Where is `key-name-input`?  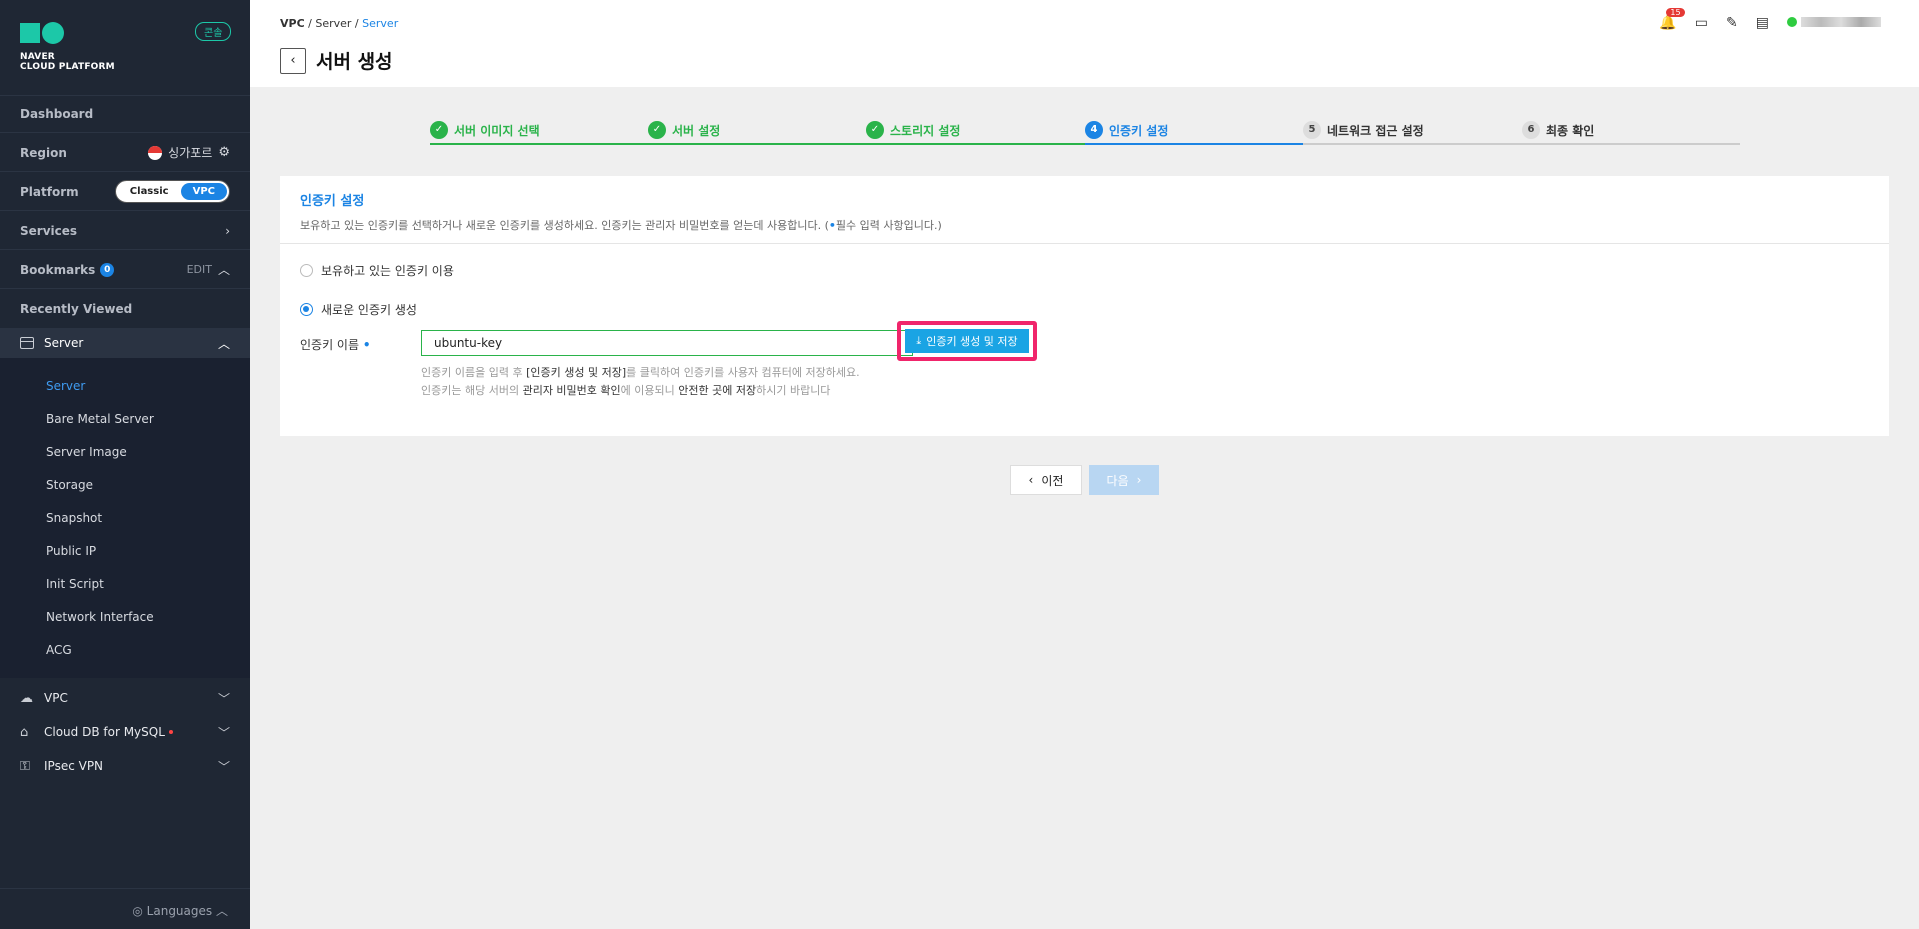 key-name-input is located at coordinates (667, 343).